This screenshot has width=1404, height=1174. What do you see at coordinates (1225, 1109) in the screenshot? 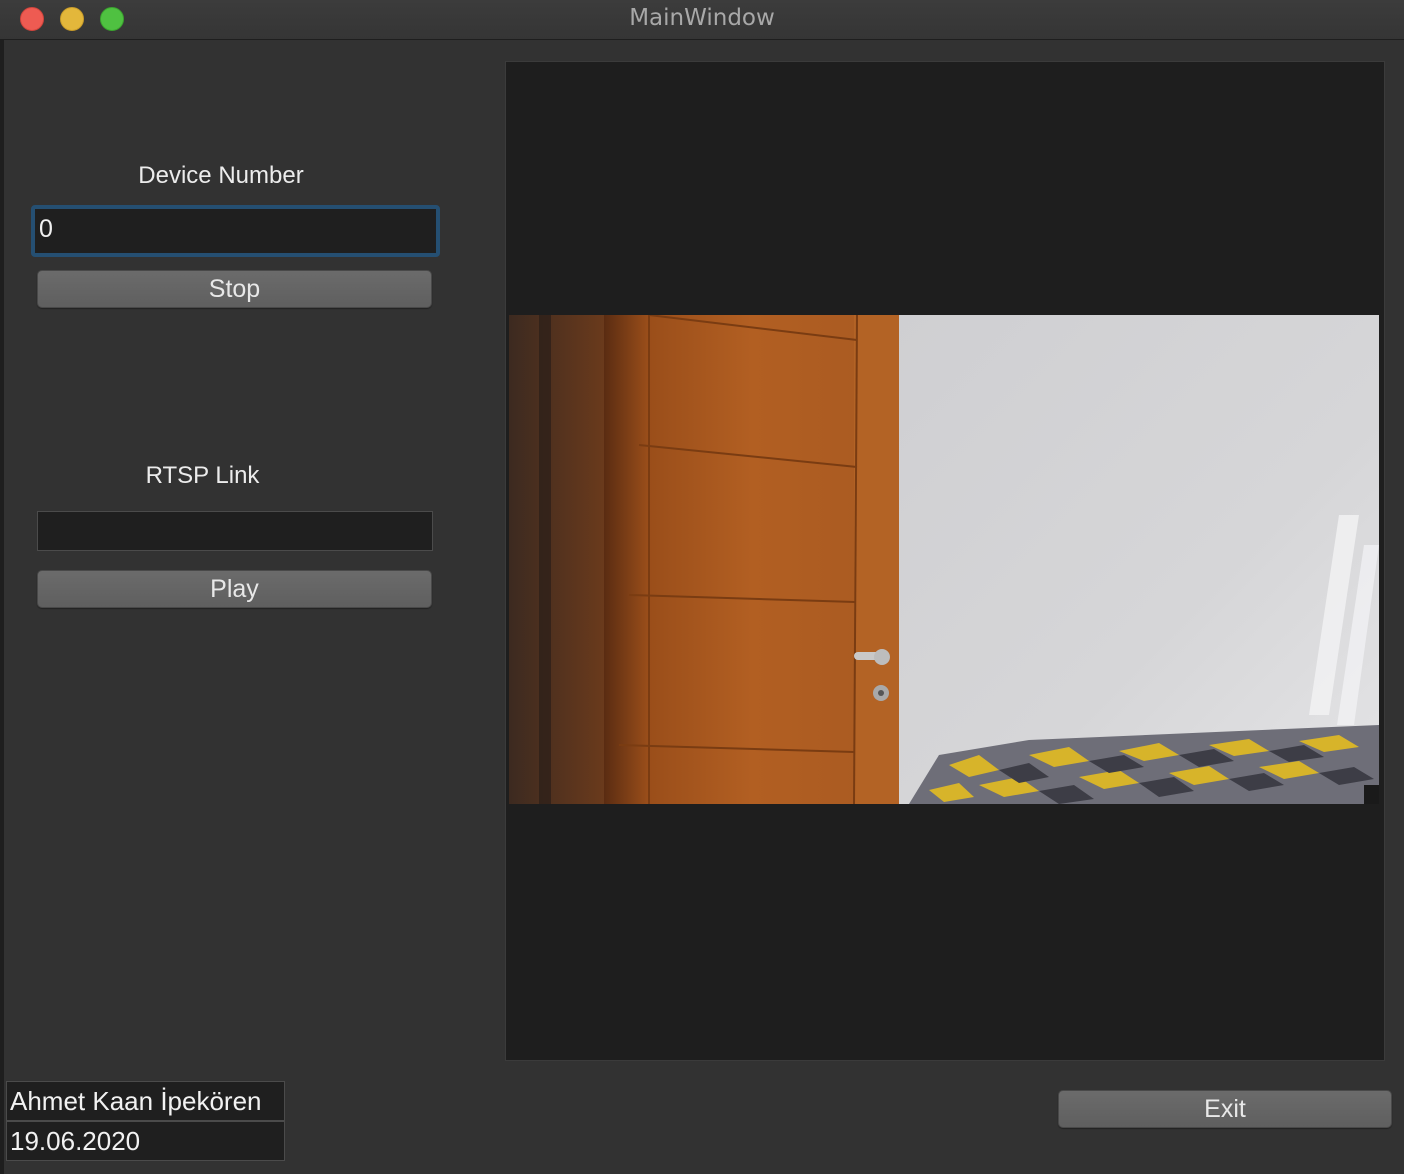
I see `exit-button: Exit` at bounding box center [1225, 1109].